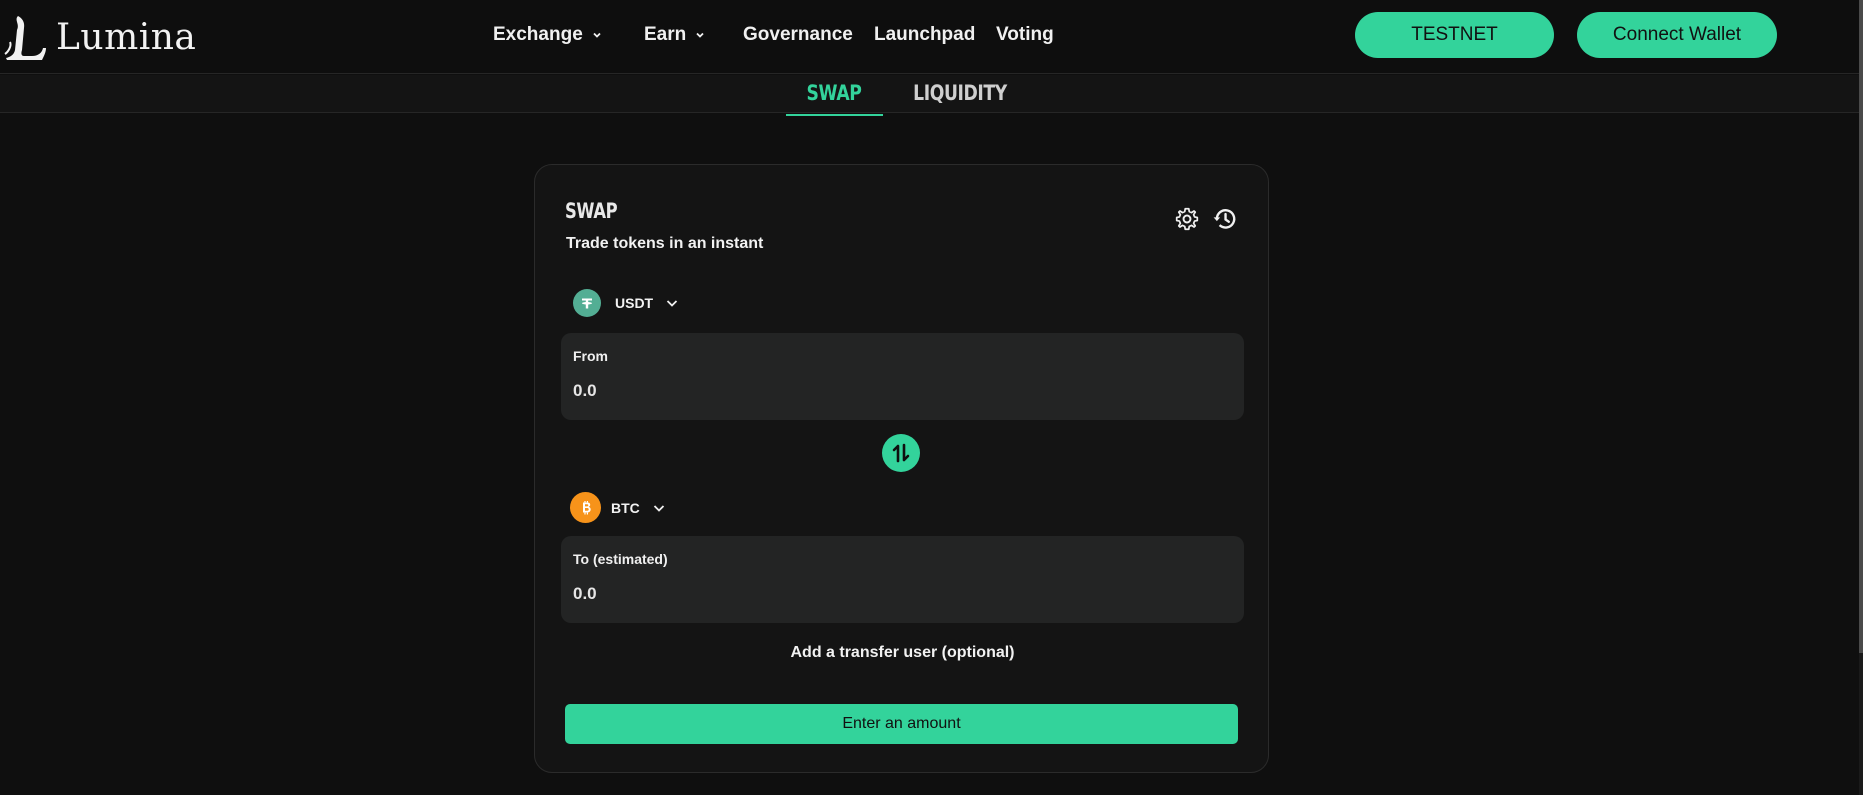 This screenshot has width=1863, height=795. Describe the element at coordinates (126, 37) in the screenshot. I see `brand-name: Lumina` at that location.